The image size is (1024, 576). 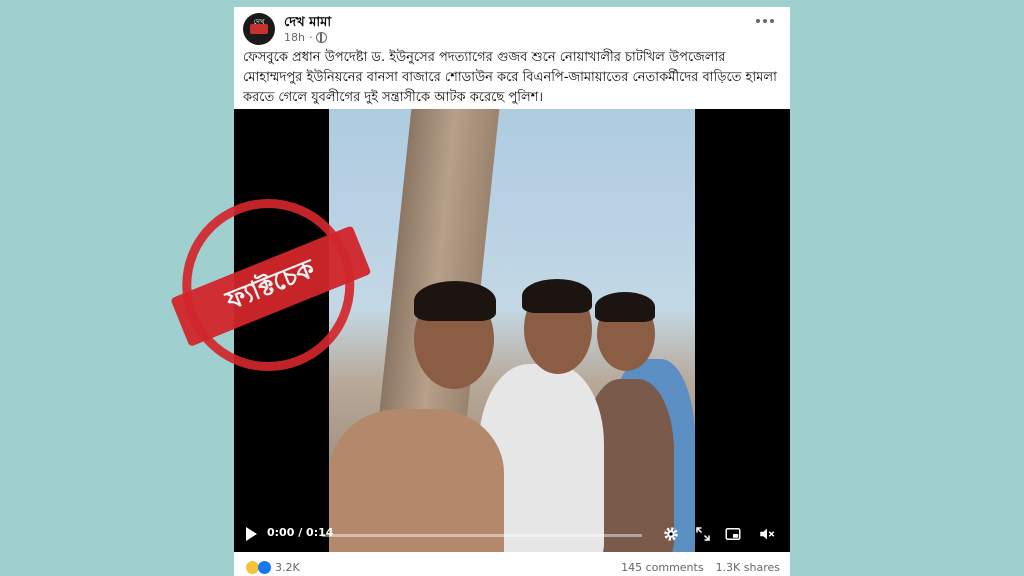 I want to click on video-time: 0:00 / 0:14, so click(x=300, y=532).